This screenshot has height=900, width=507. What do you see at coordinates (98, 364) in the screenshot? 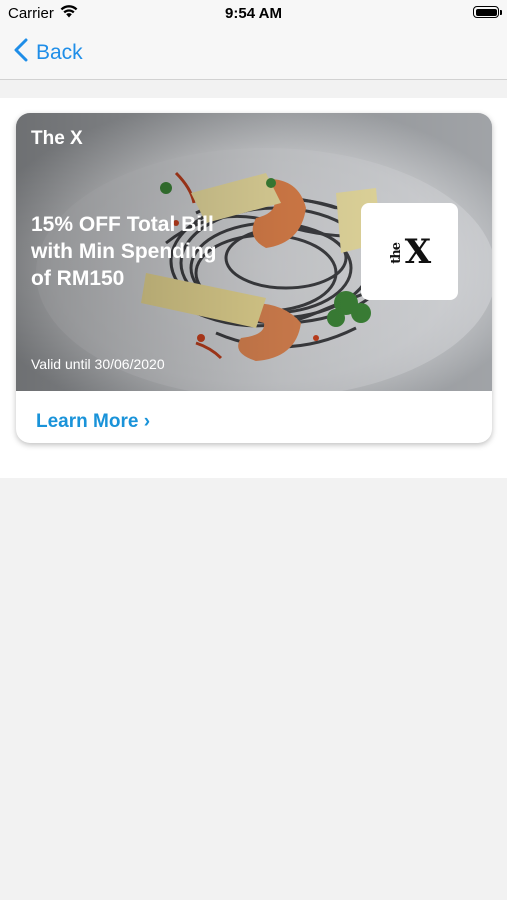
I see `validity-text: Valid until 30/06/2020` at bounding box center [98, 364].